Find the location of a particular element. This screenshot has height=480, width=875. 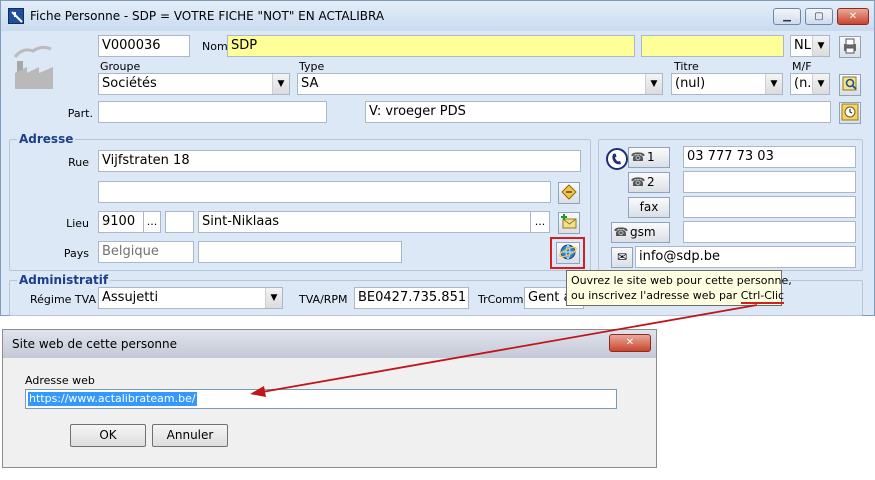

annotation-arrow is located at coordinates (504, 350).